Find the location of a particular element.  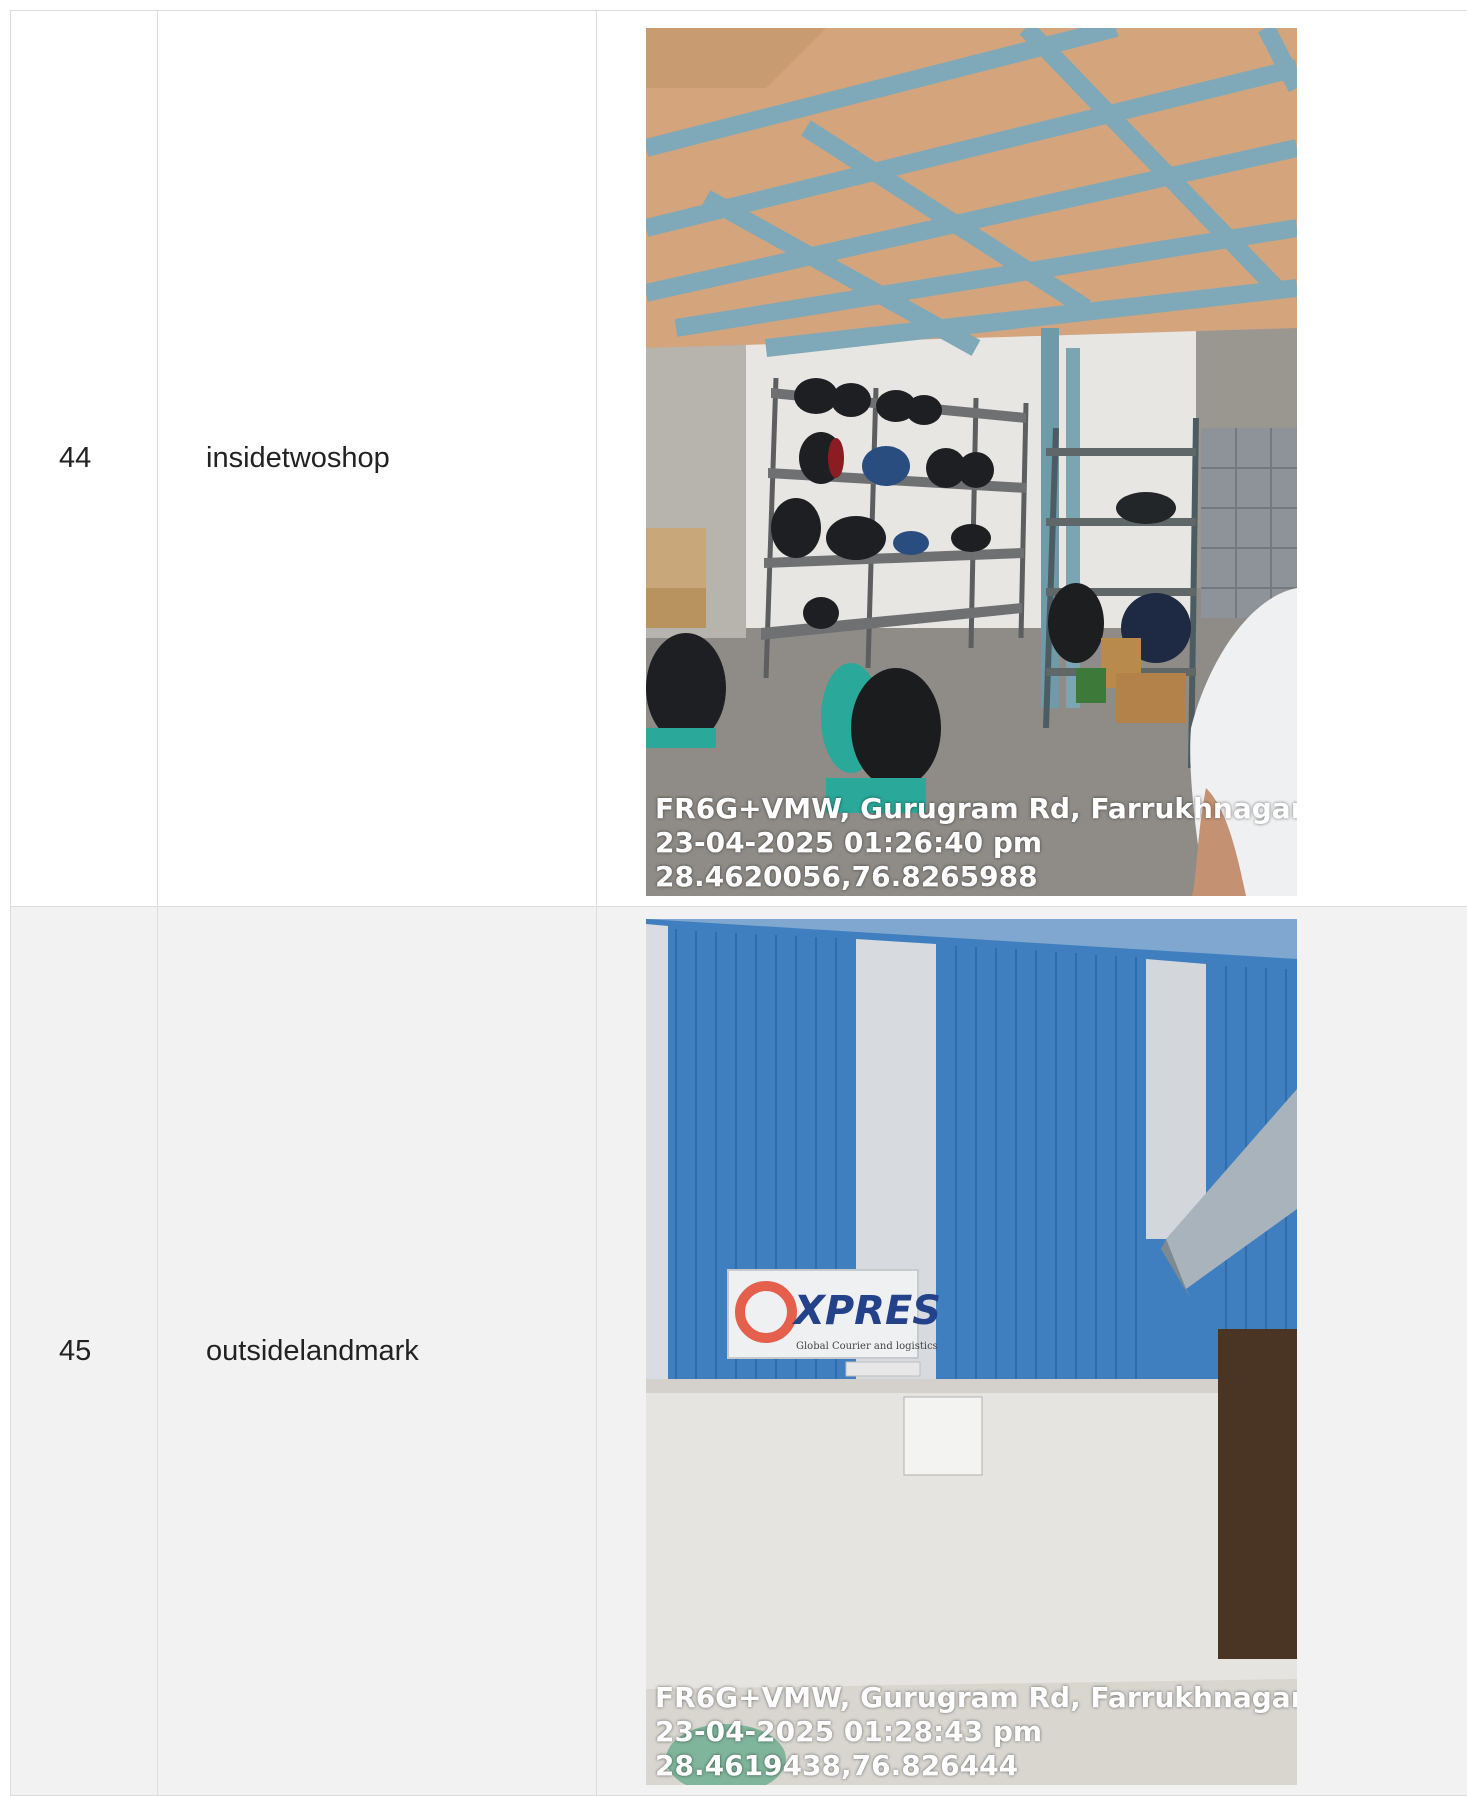

row-number: 44 is located at coordinates (75, 458).